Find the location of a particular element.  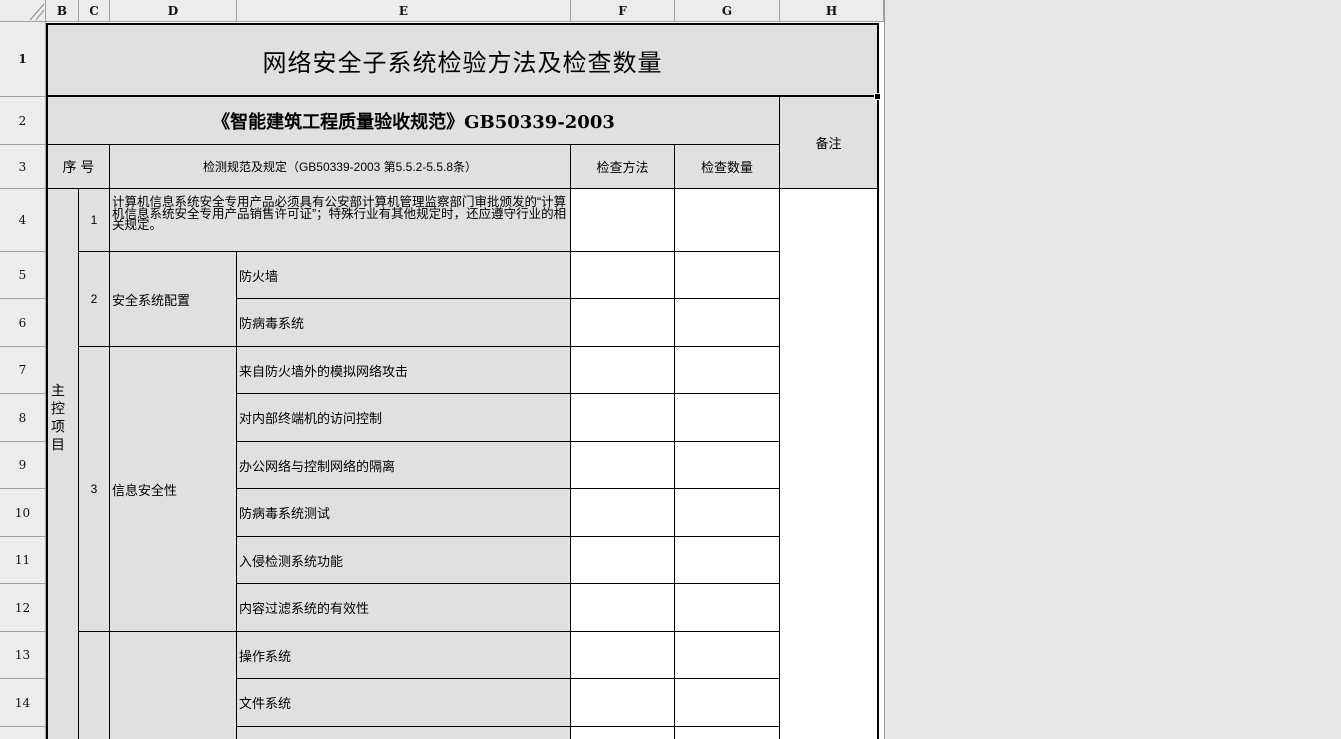

row-header-12: 12 is located at coordinates (23, 608).